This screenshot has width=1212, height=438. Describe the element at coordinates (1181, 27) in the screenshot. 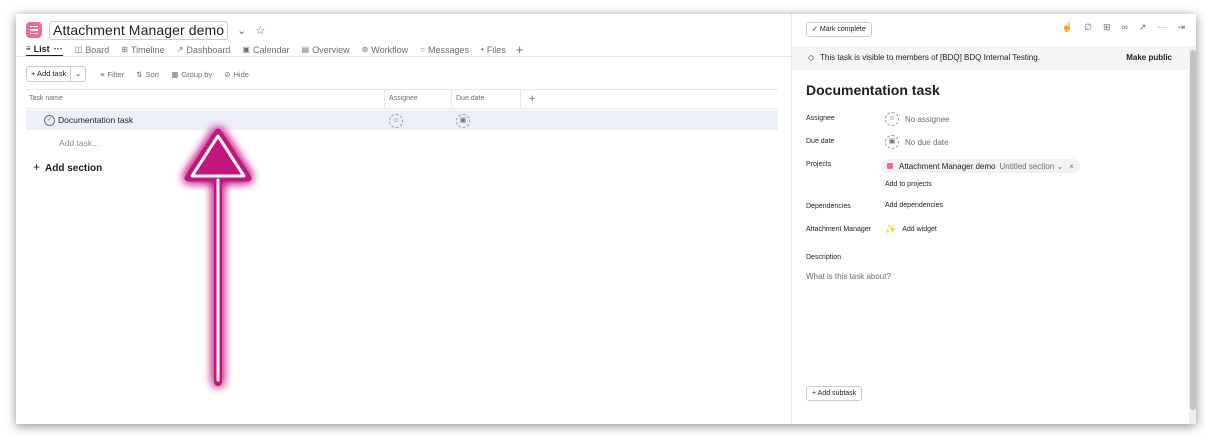

I see `close-pane-icon: ⇥` at that location.